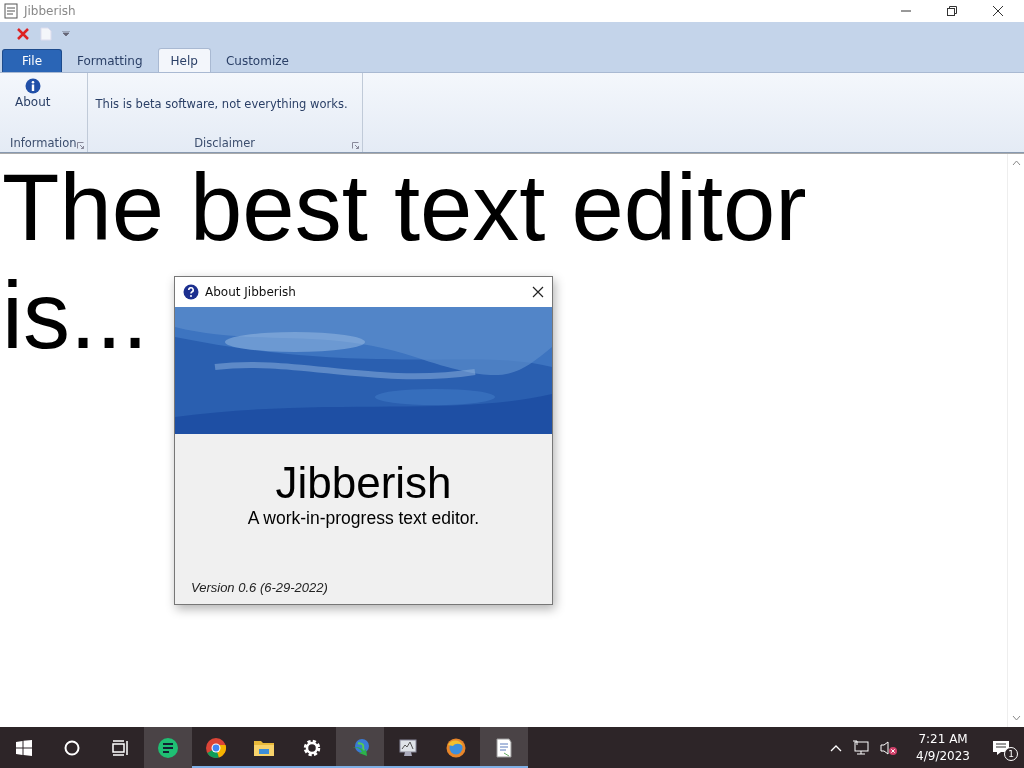 The height and width of the screenshot is (768, 1024). I want to click on disclaimer-text: This is beta software, not everything works., so click(222, 104).